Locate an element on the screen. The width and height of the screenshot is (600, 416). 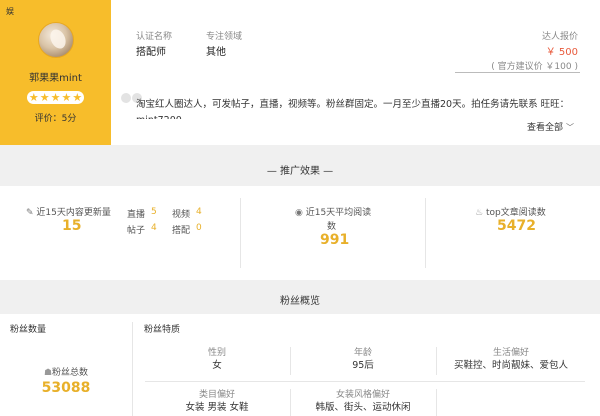
fans-traits-heading: 粉丝特质 is located at coordinates (162, 330).